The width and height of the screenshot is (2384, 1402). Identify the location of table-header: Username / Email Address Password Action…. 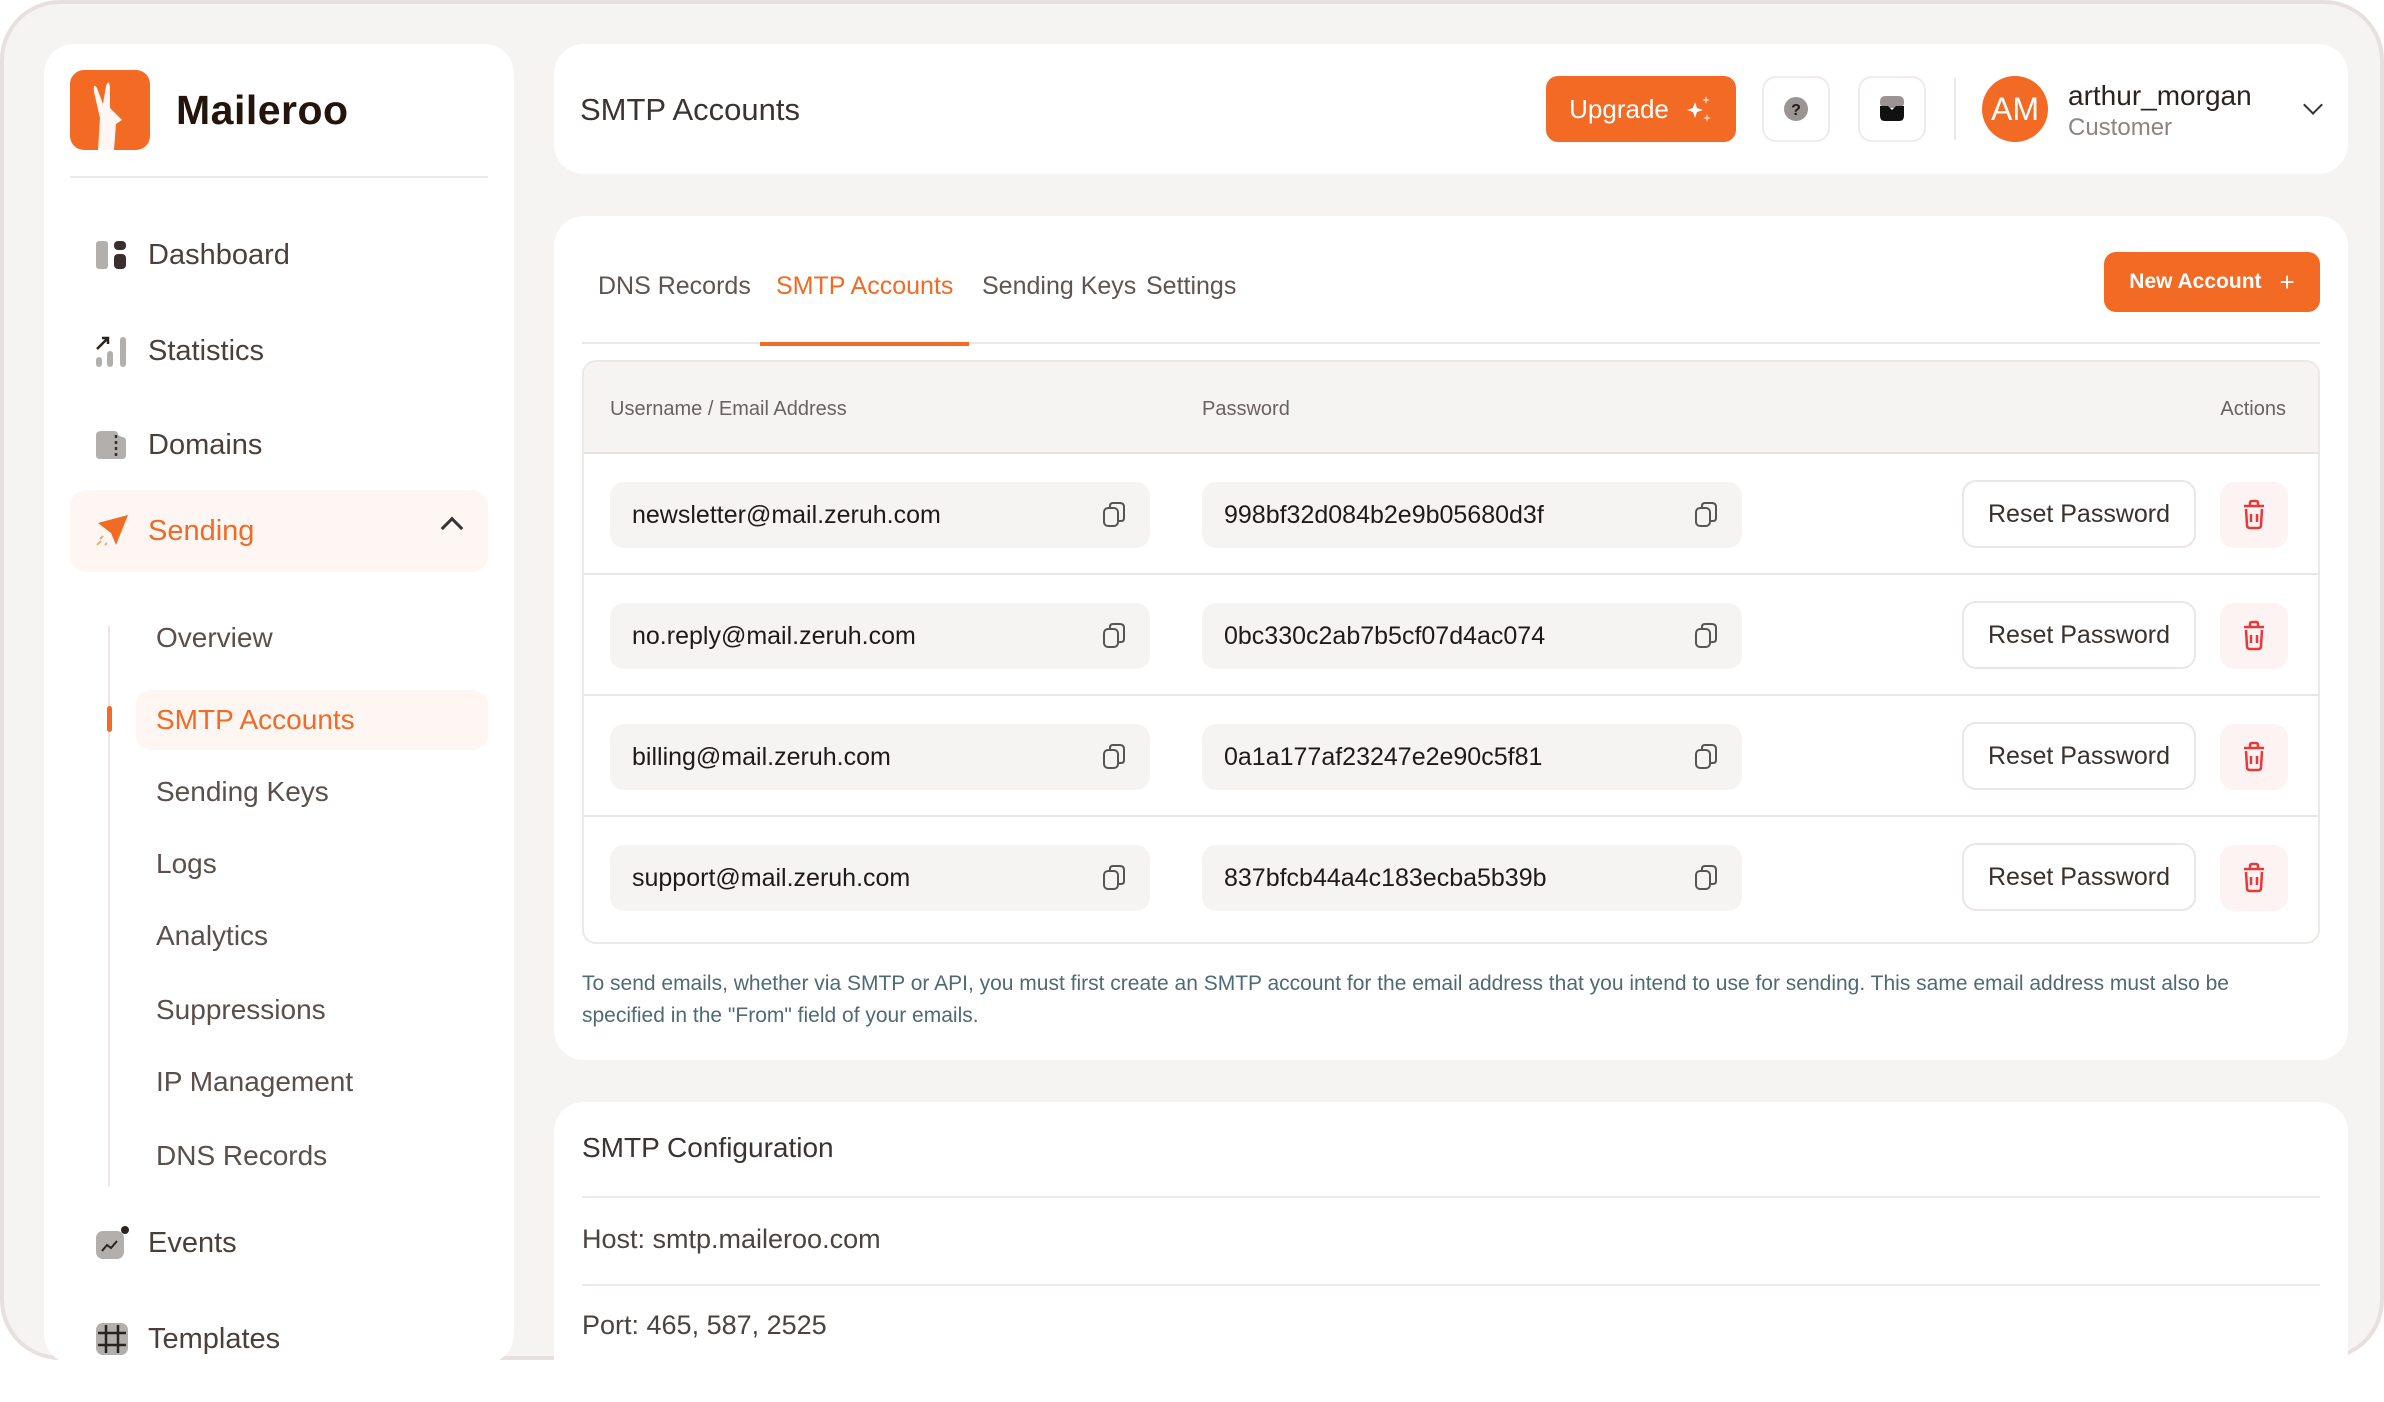
(1451, 408).